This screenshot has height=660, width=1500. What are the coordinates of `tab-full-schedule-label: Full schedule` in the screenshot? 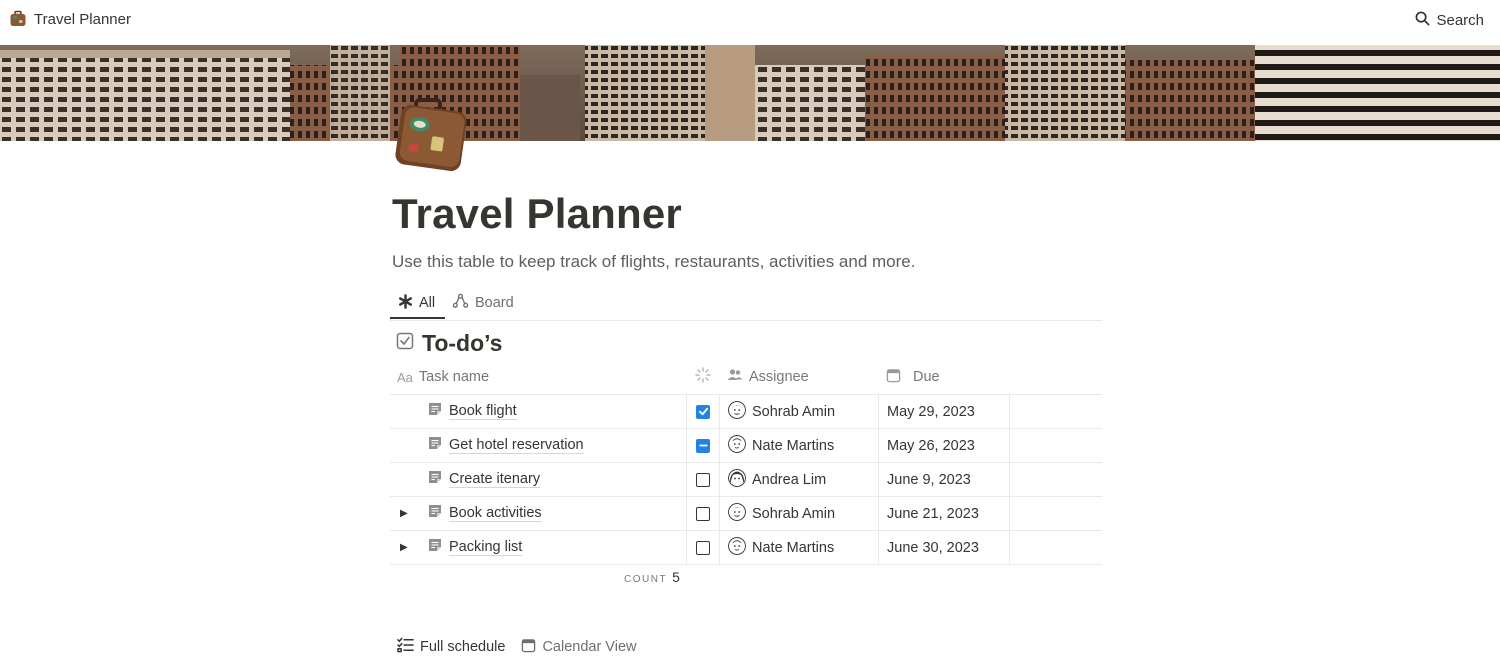 It's located at (463, 647).